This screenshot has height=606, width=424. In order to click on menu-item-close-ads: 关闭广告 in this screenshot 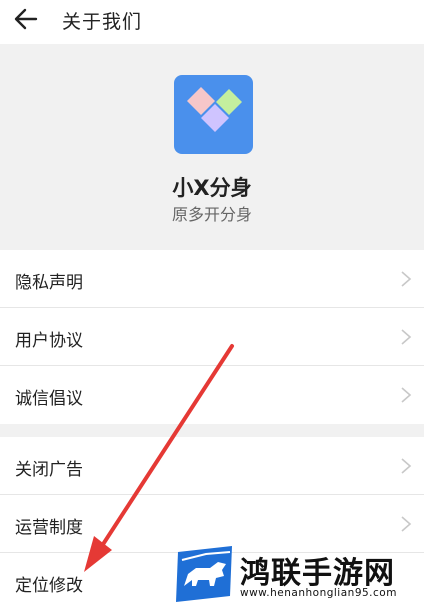, I will do `click(212, 466)`.